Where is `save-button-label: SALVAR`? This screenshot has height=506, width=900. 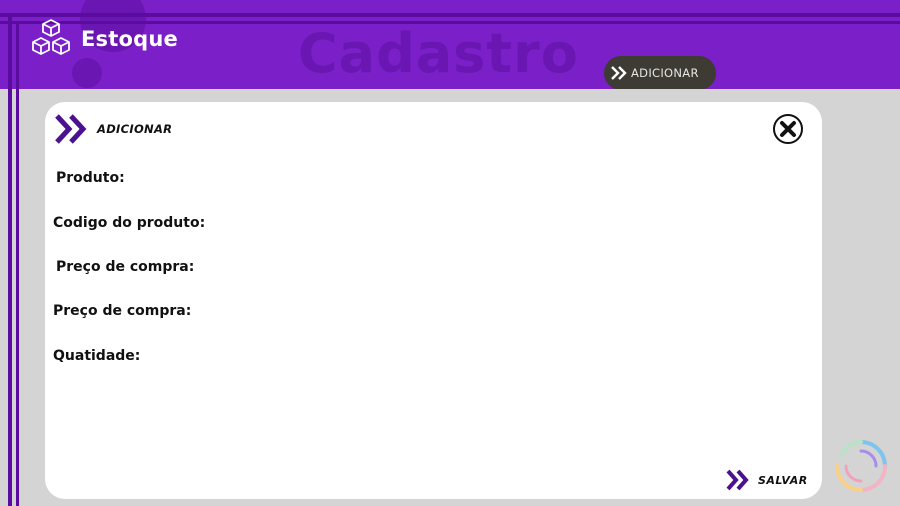
save-button-label: SALVAR is located at coordinates (783, 480).